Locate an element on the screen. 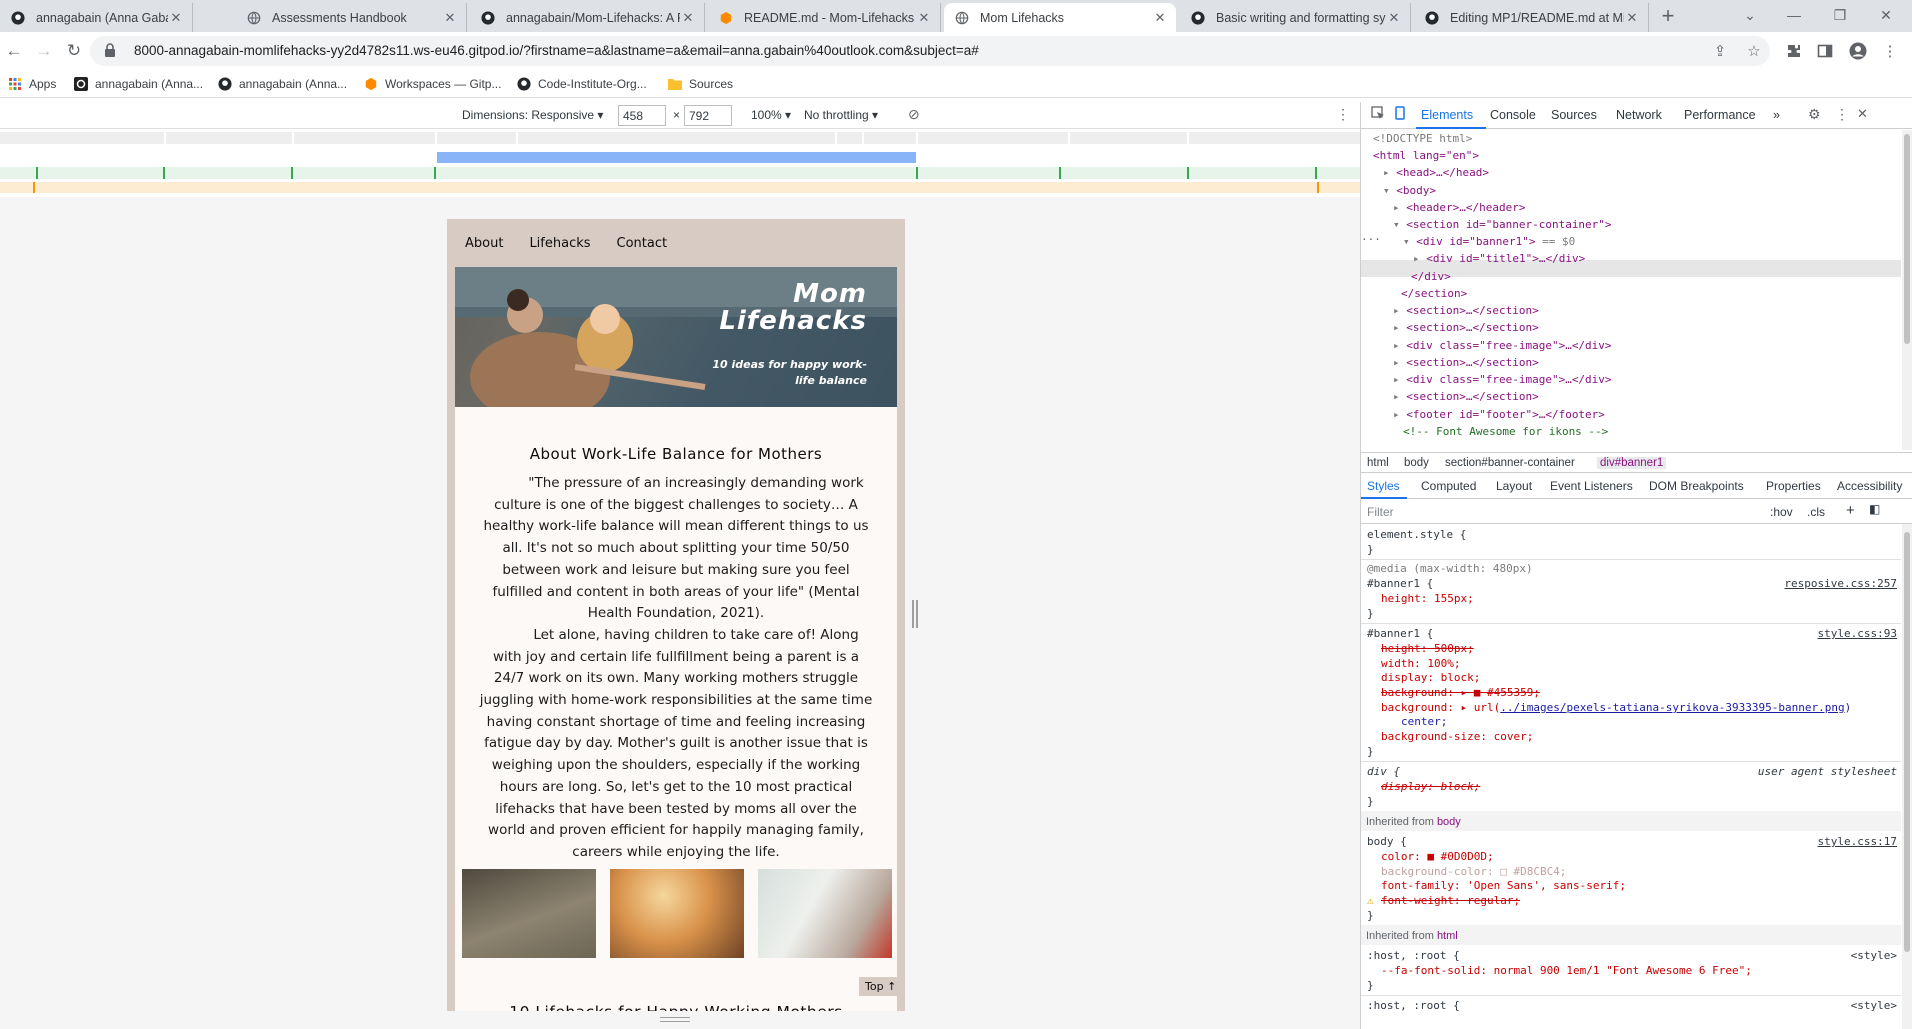 Image resolution: width=1912 pixels, height=1029 pixels. rule-host-root: :host, :root { is located at coordinates (1413, 956).